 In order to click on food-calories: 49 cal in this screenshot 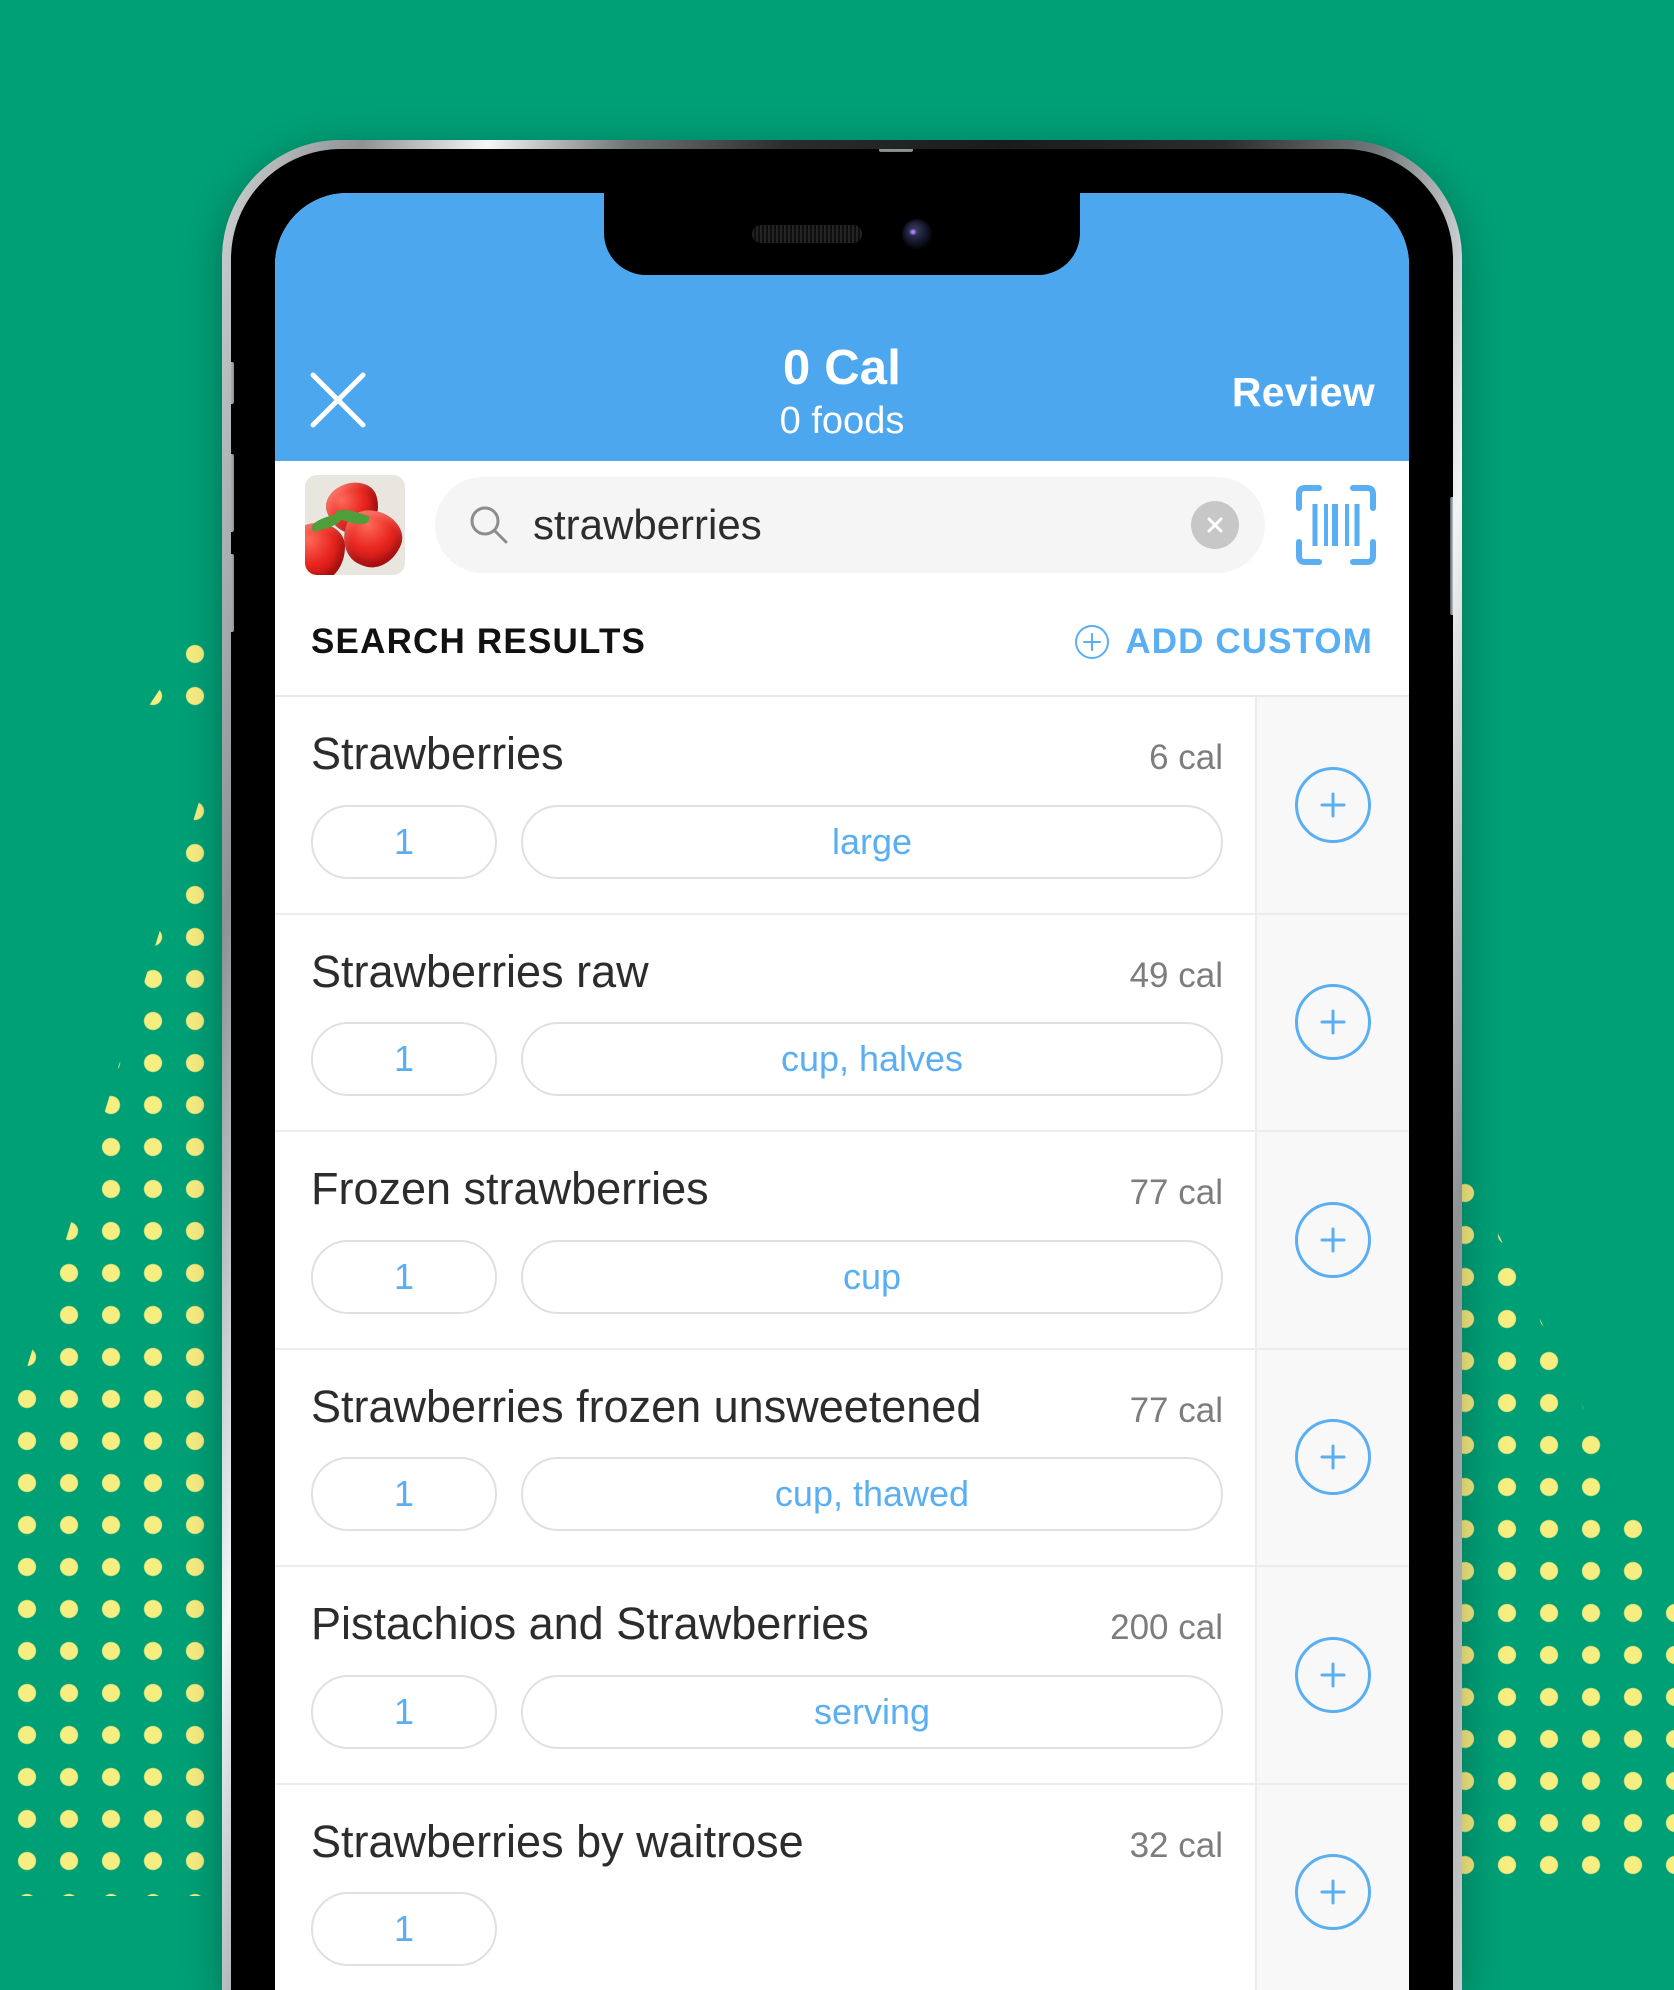, I will do `click(1176, 976)`.